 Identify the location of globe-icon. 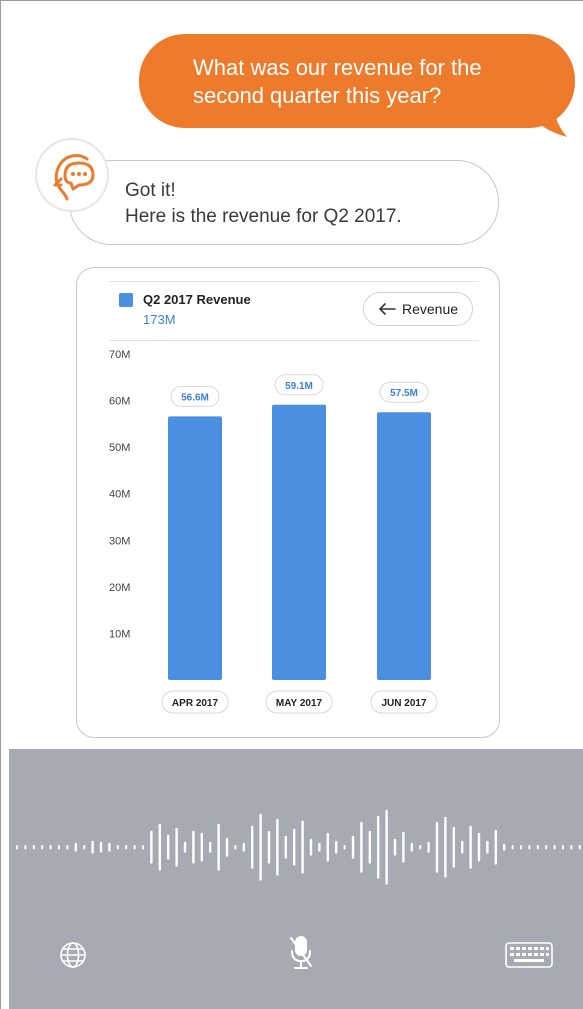
(73, 955).